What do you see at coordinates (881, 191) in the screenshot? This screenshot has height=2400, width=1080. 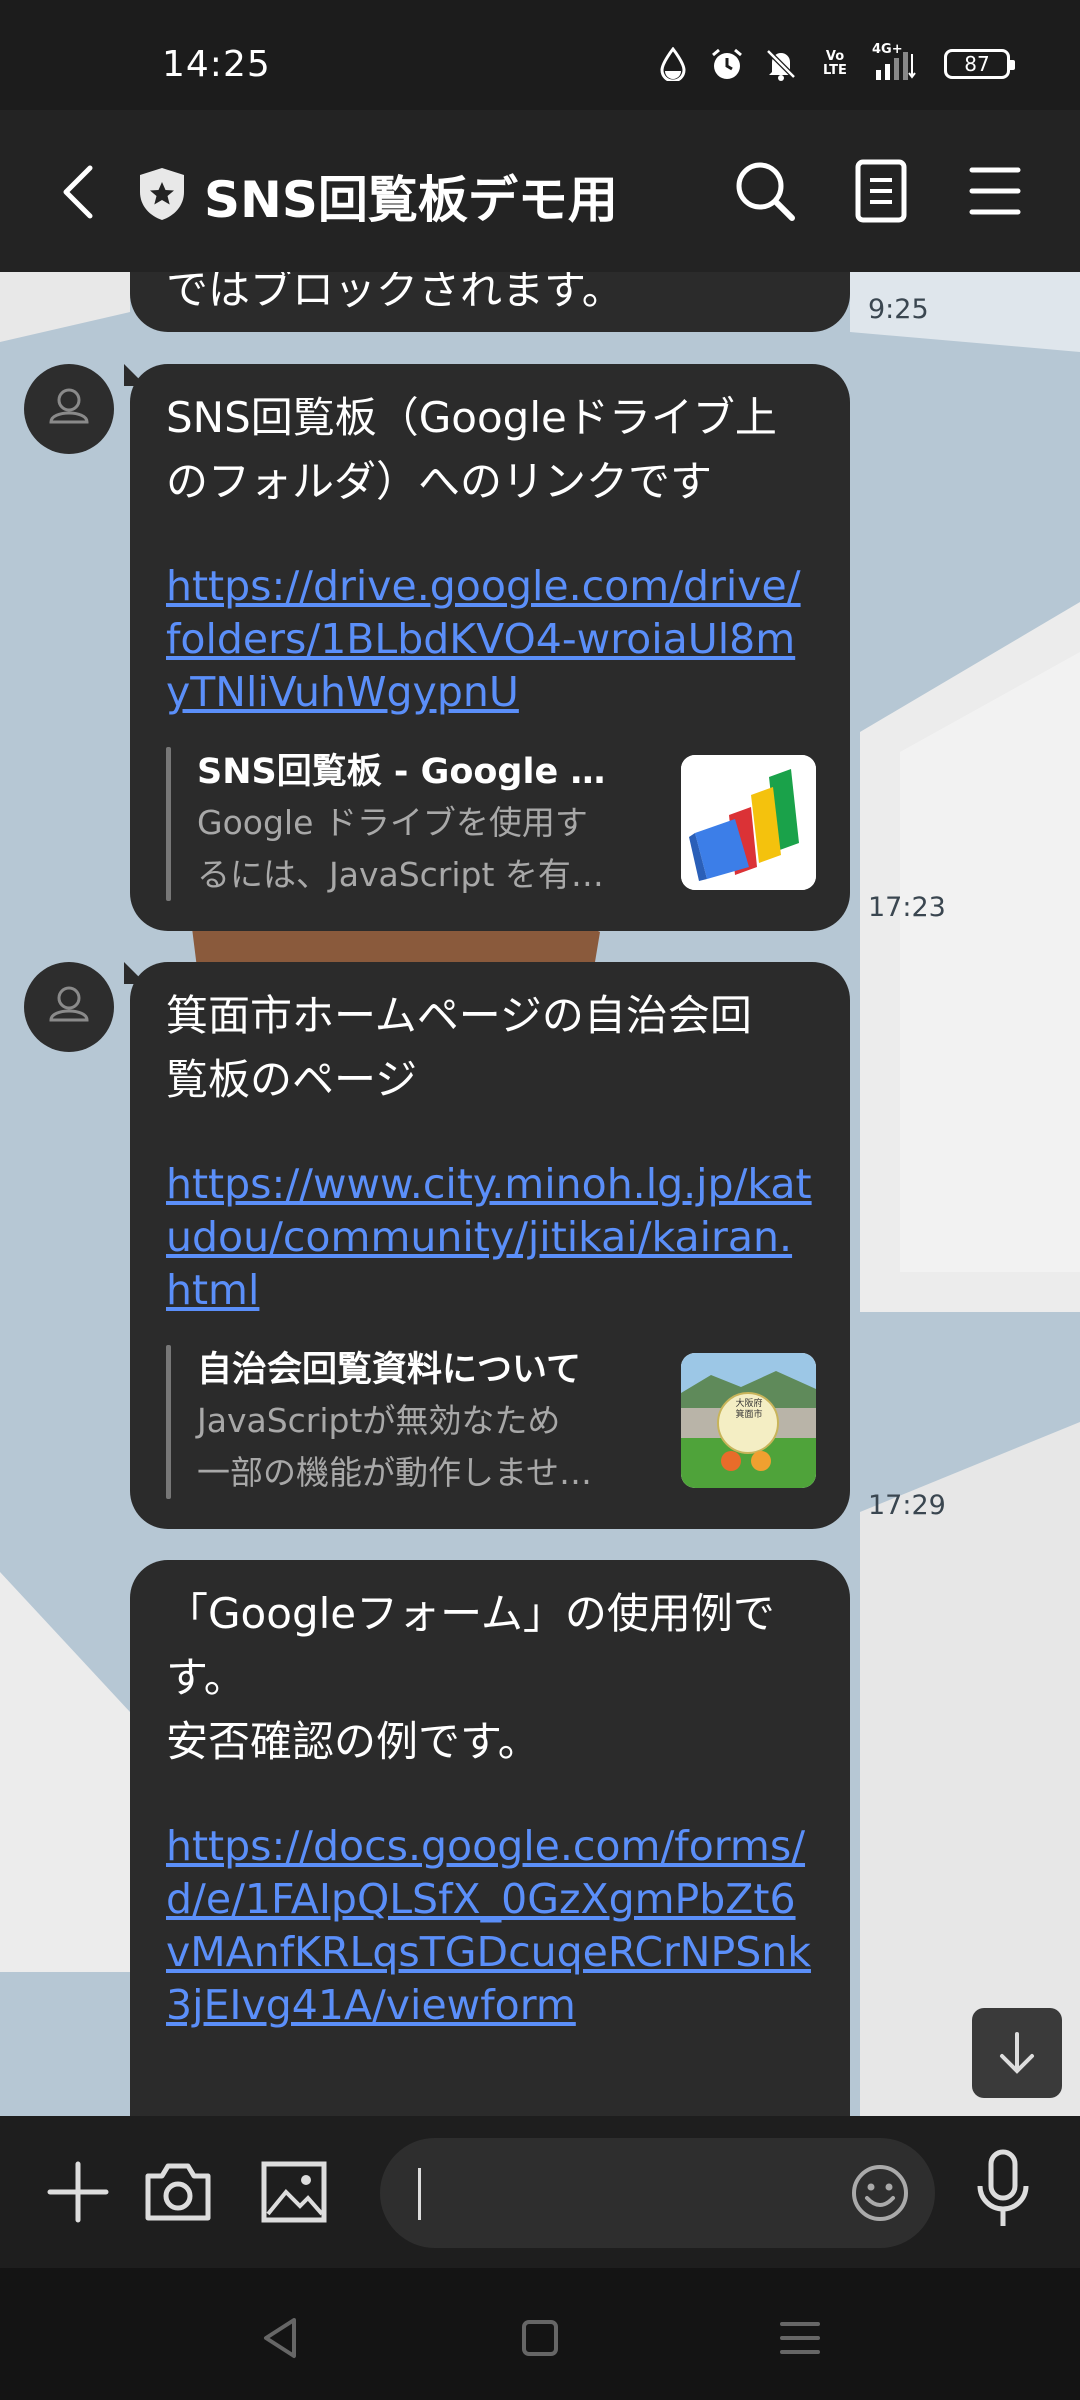 I see `notes-icon` at bounding box center [881, 191].